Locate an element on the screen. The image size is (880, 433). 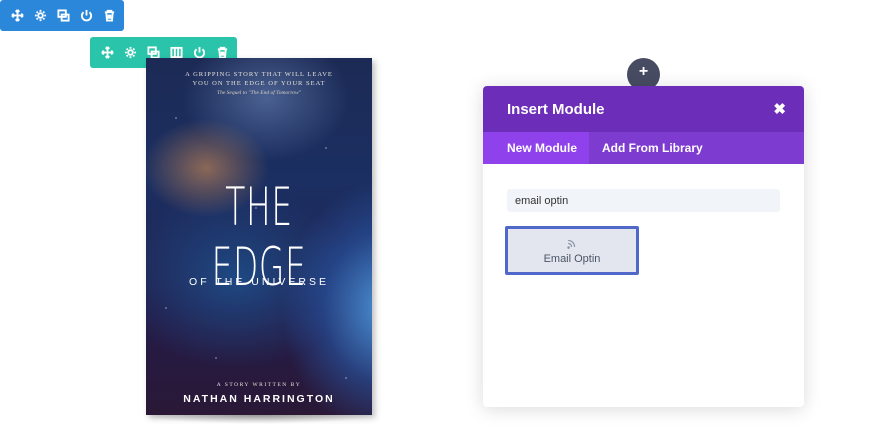
book-written-by: A STORY WRITTEN BY is located at coordinates (259, 385).